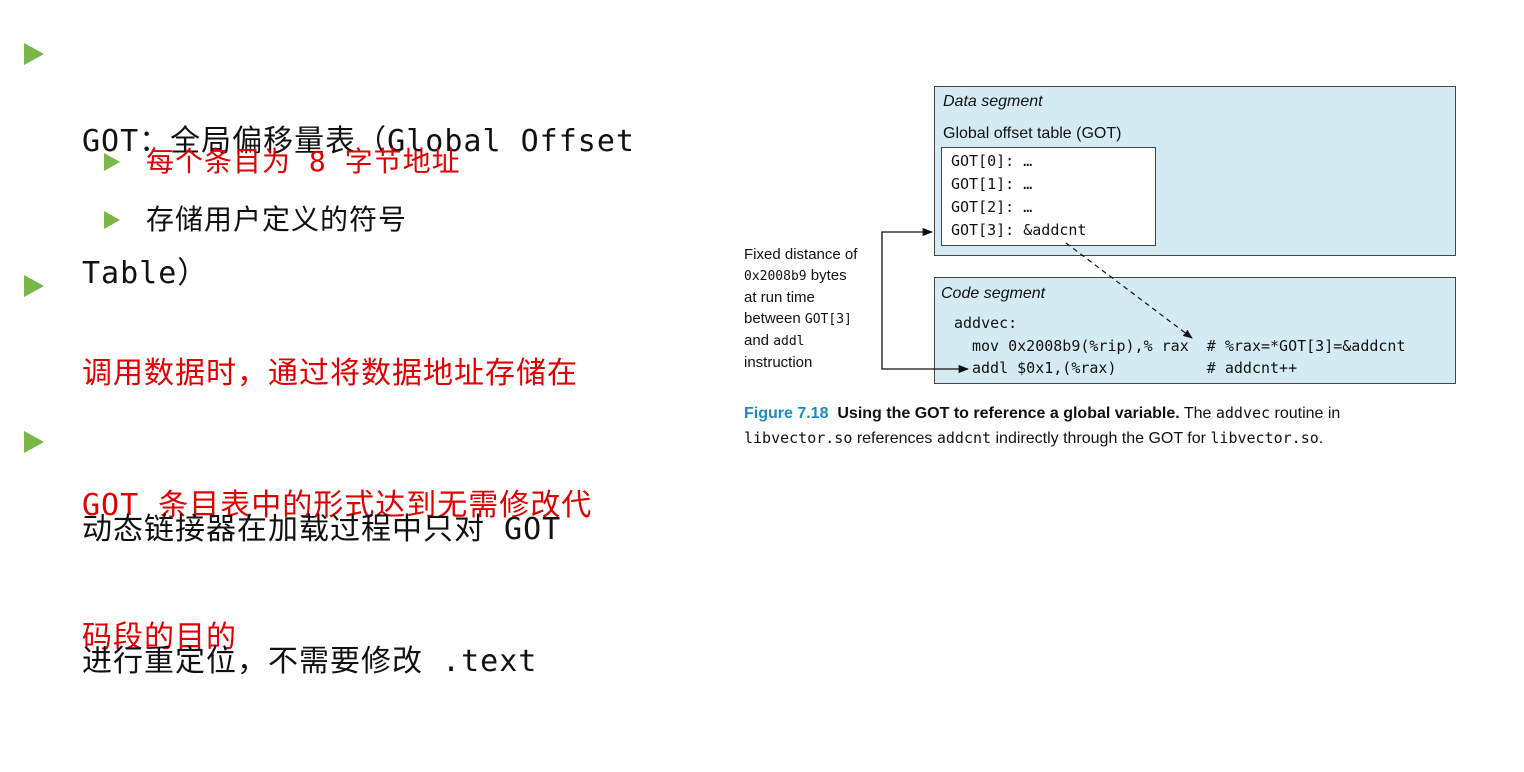  I want to click on caption-label: Figure 7.18, so click(786, 413).